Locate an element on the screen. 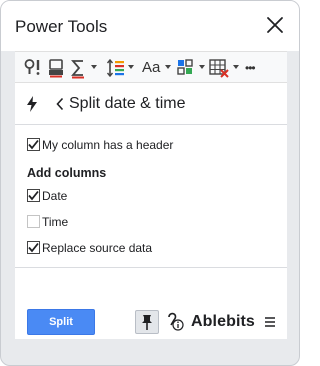  sum-dropdown-icon is located at coordinates (94, 67).